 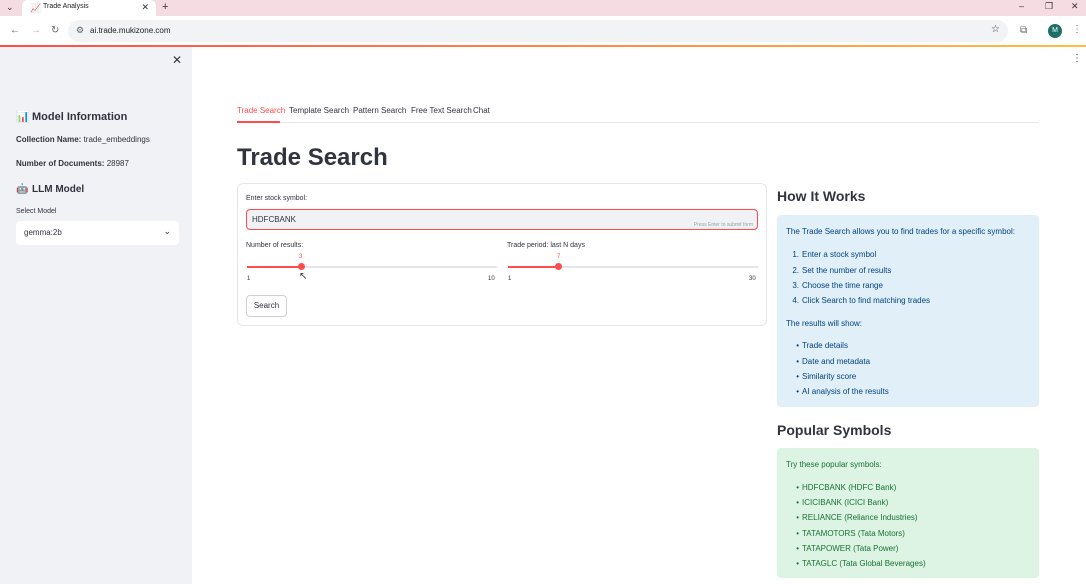 I want to click on model-select: gemma:2b ⌄, so click(x=97, y=233).